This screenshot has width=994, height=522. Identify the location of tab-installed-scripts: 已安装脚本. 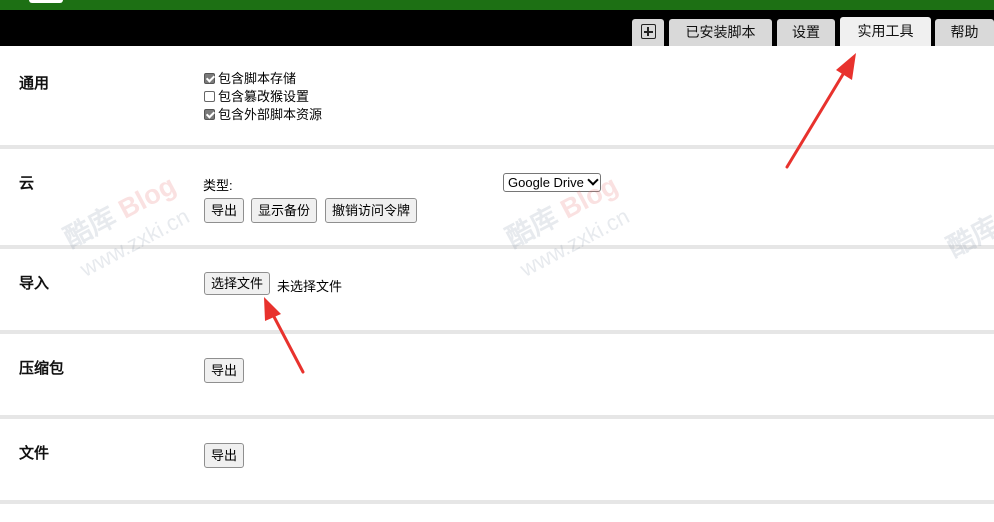
(720, 32).